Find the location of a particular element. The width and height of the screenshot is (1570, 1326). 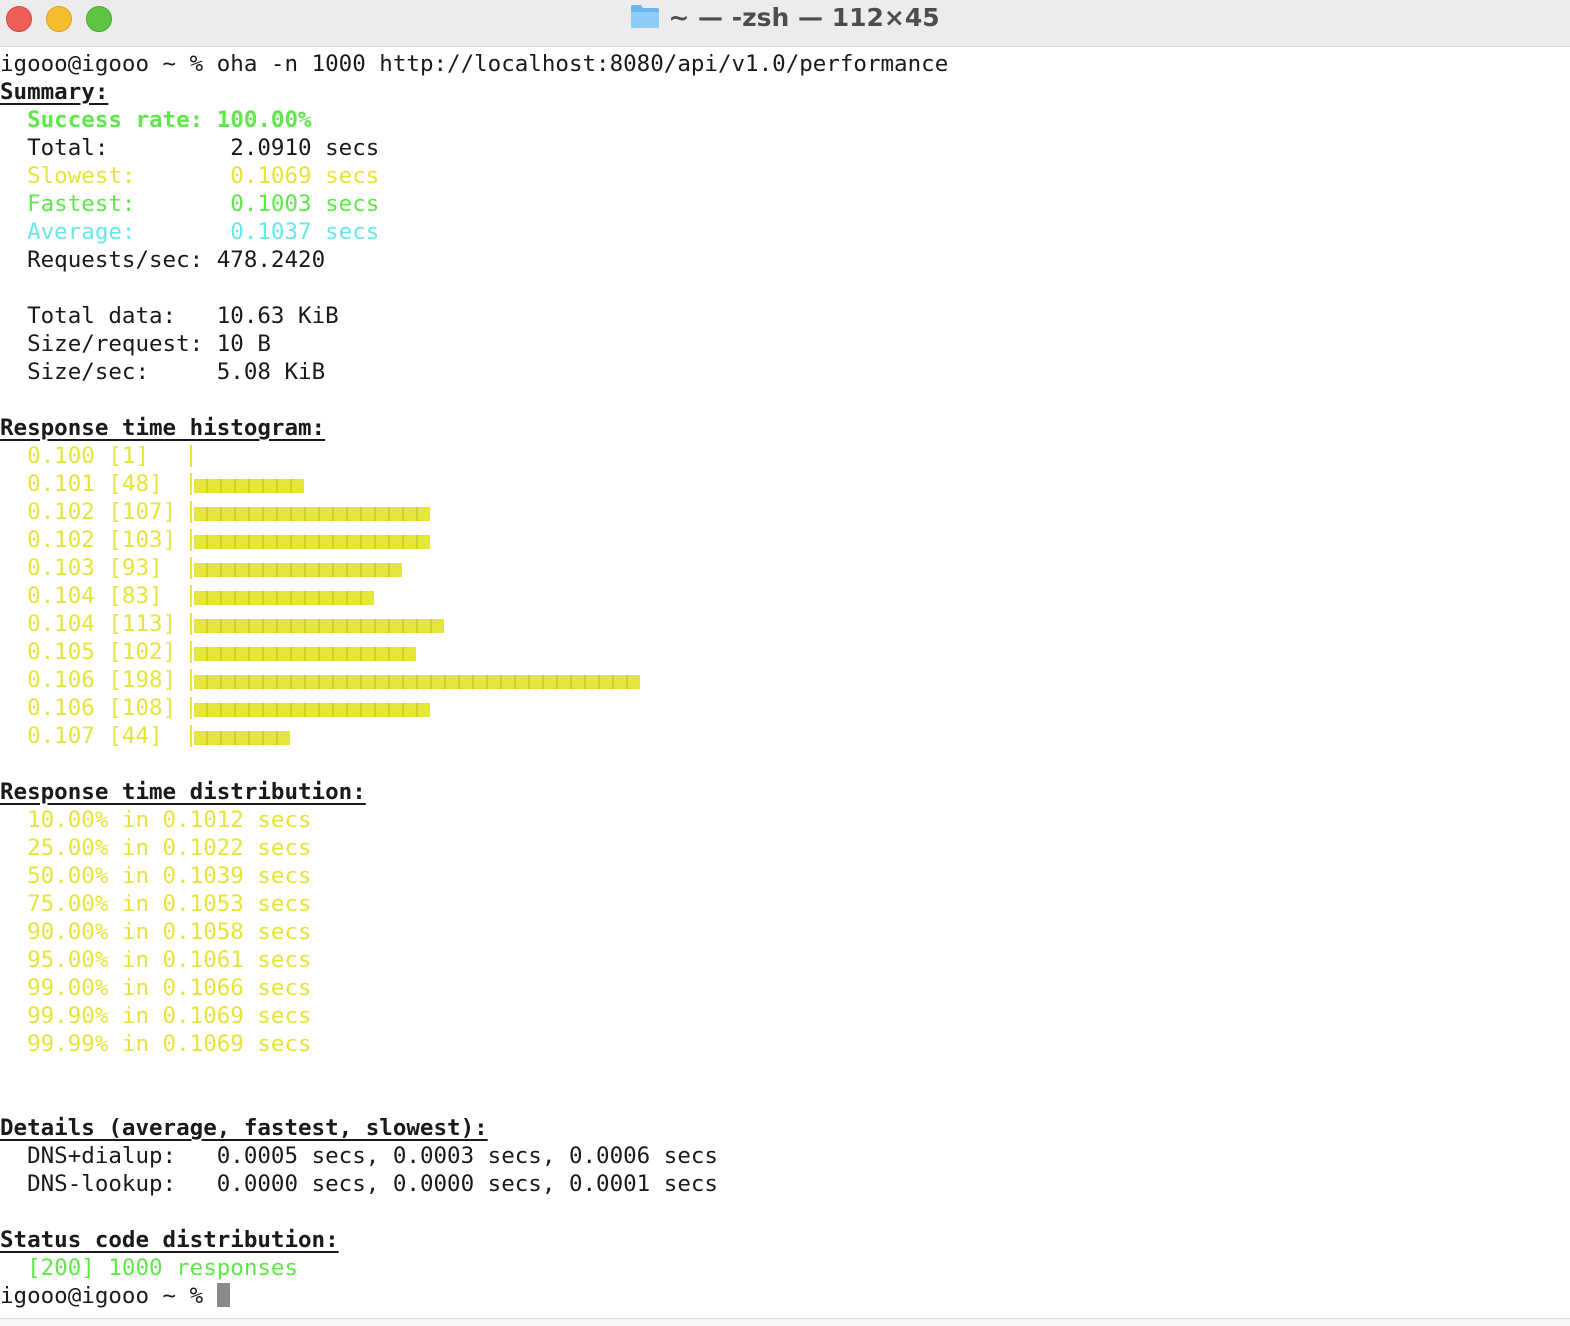

distribution-row: 75.00% in 0.1053 secs is located at coordinates (785, 904).